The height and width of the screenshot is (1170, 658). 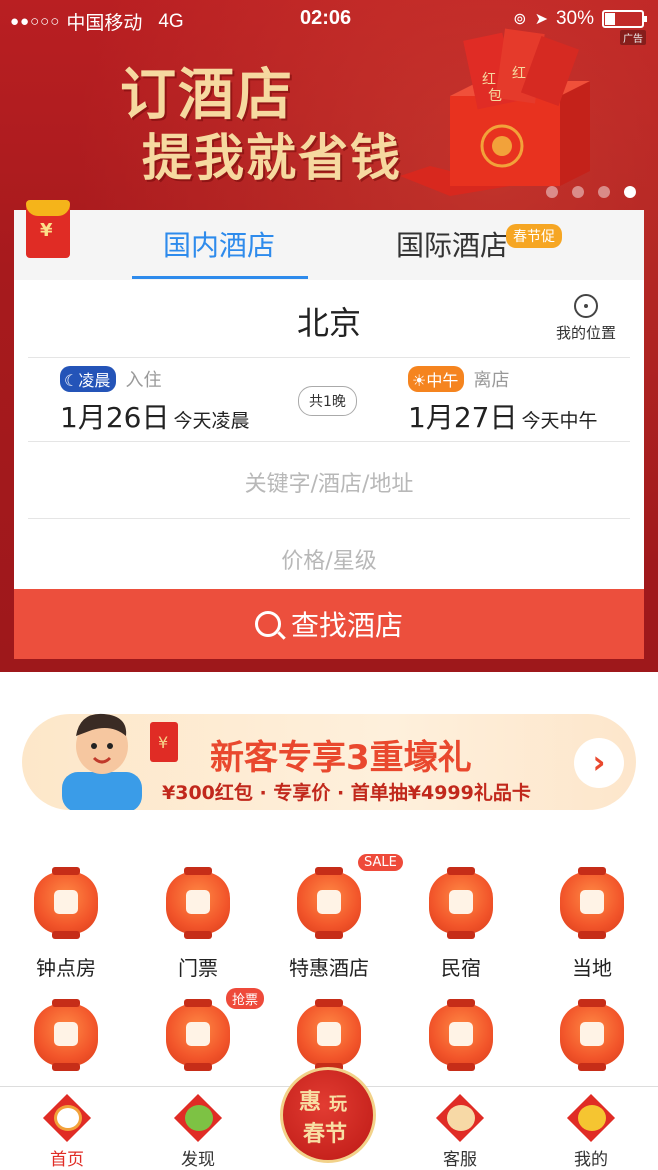 What do you see at coordinates (463, 417) in the screenshot?
I see `checkout-date-value: 1月27日` at bounding box center [463, 417].